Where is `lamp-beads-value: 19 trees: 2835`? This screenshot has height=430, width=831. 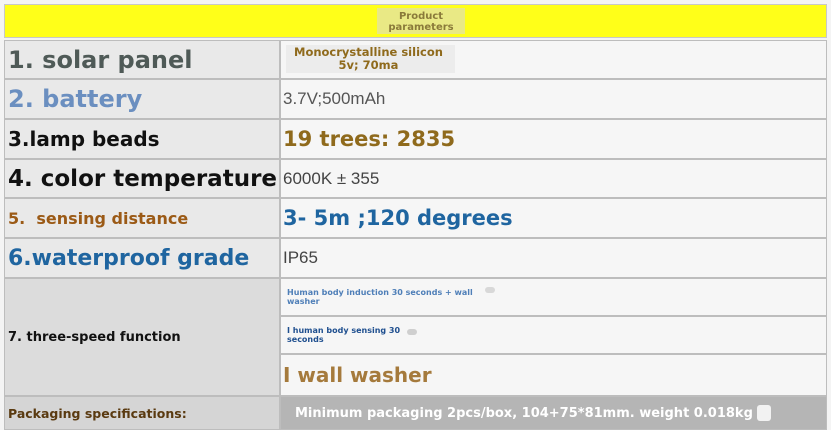
lamp-beads-value: 19 trees: 2835 is located at coordinates (369, 139).